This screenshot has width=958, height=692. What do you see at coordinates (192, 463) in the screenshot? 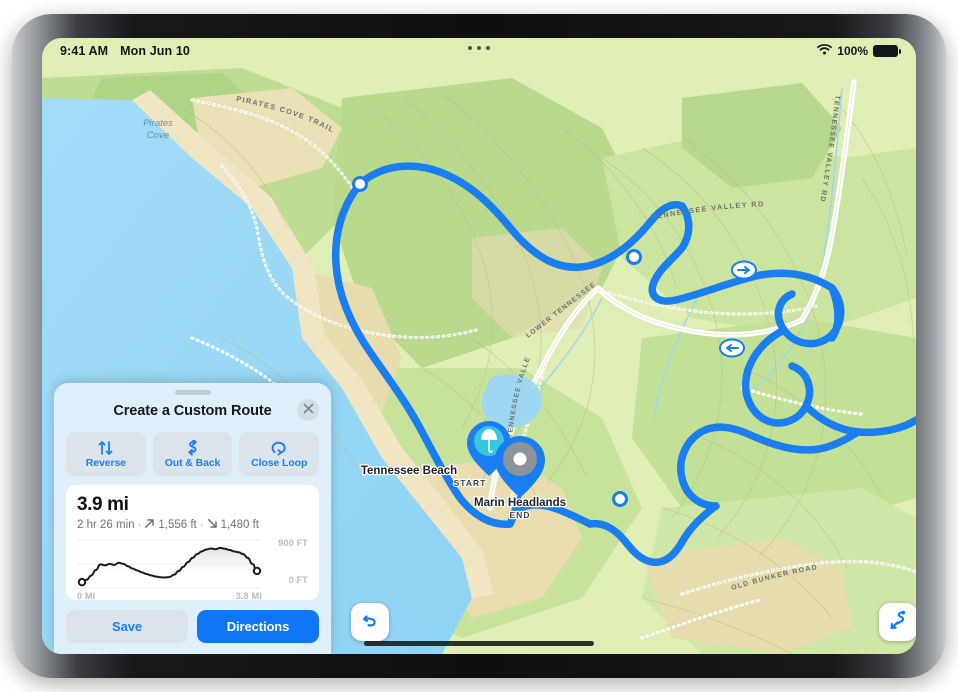
I see `out-and-back-label: Out & Back` at bounding box center [192, 463].